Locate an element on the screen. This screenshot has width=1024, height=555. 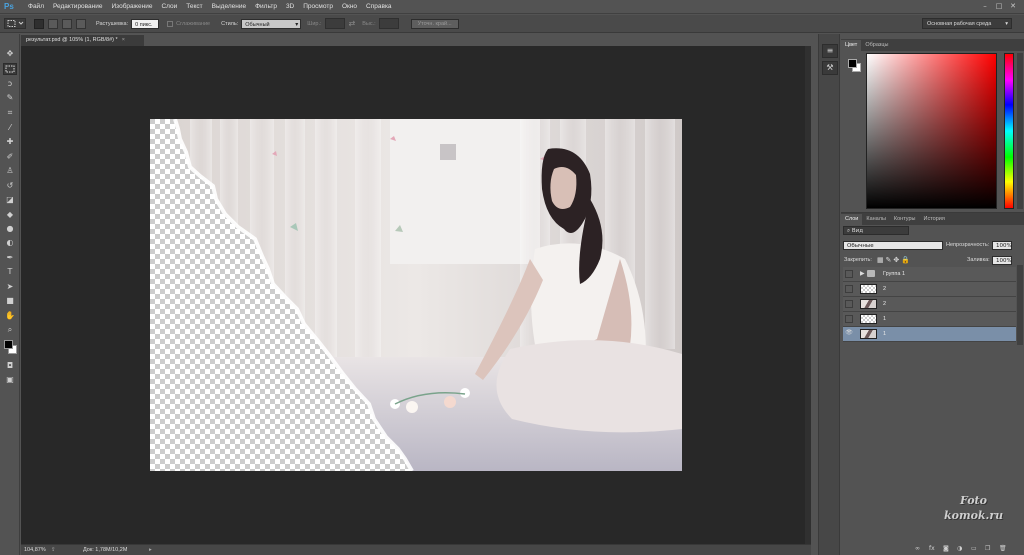
menu-file: Файл is located at coordinates (36, 6).